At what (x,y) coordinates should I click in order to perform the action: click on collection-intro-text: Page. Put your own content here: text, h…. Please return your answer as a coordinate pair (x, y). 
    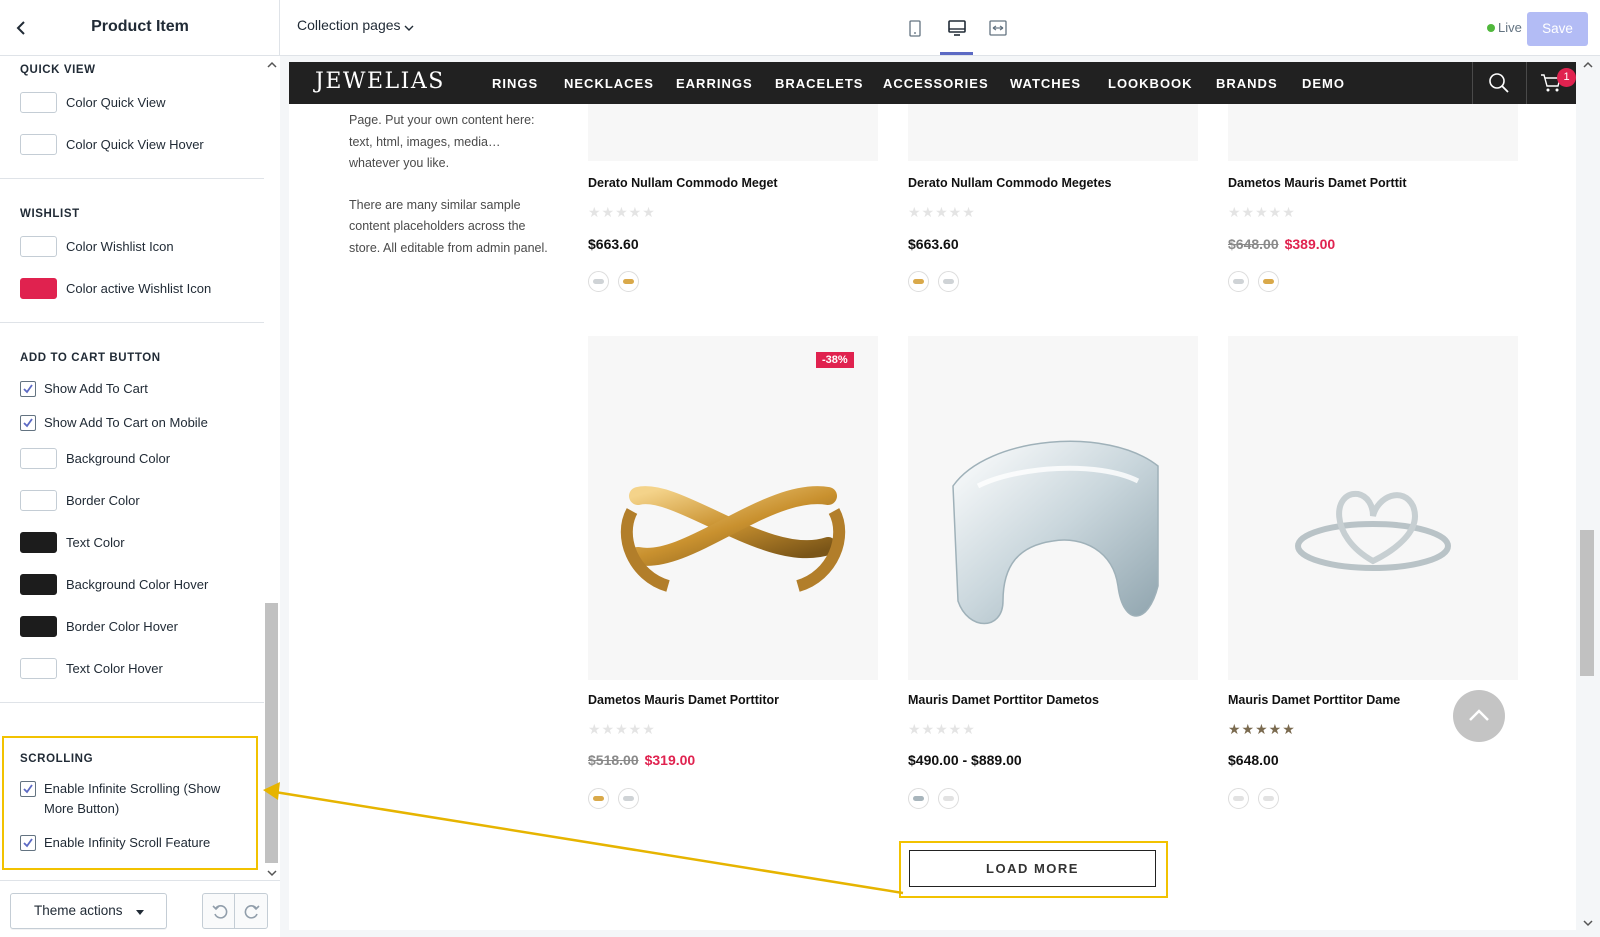
    Looking at the image, I should click on (449, 184).